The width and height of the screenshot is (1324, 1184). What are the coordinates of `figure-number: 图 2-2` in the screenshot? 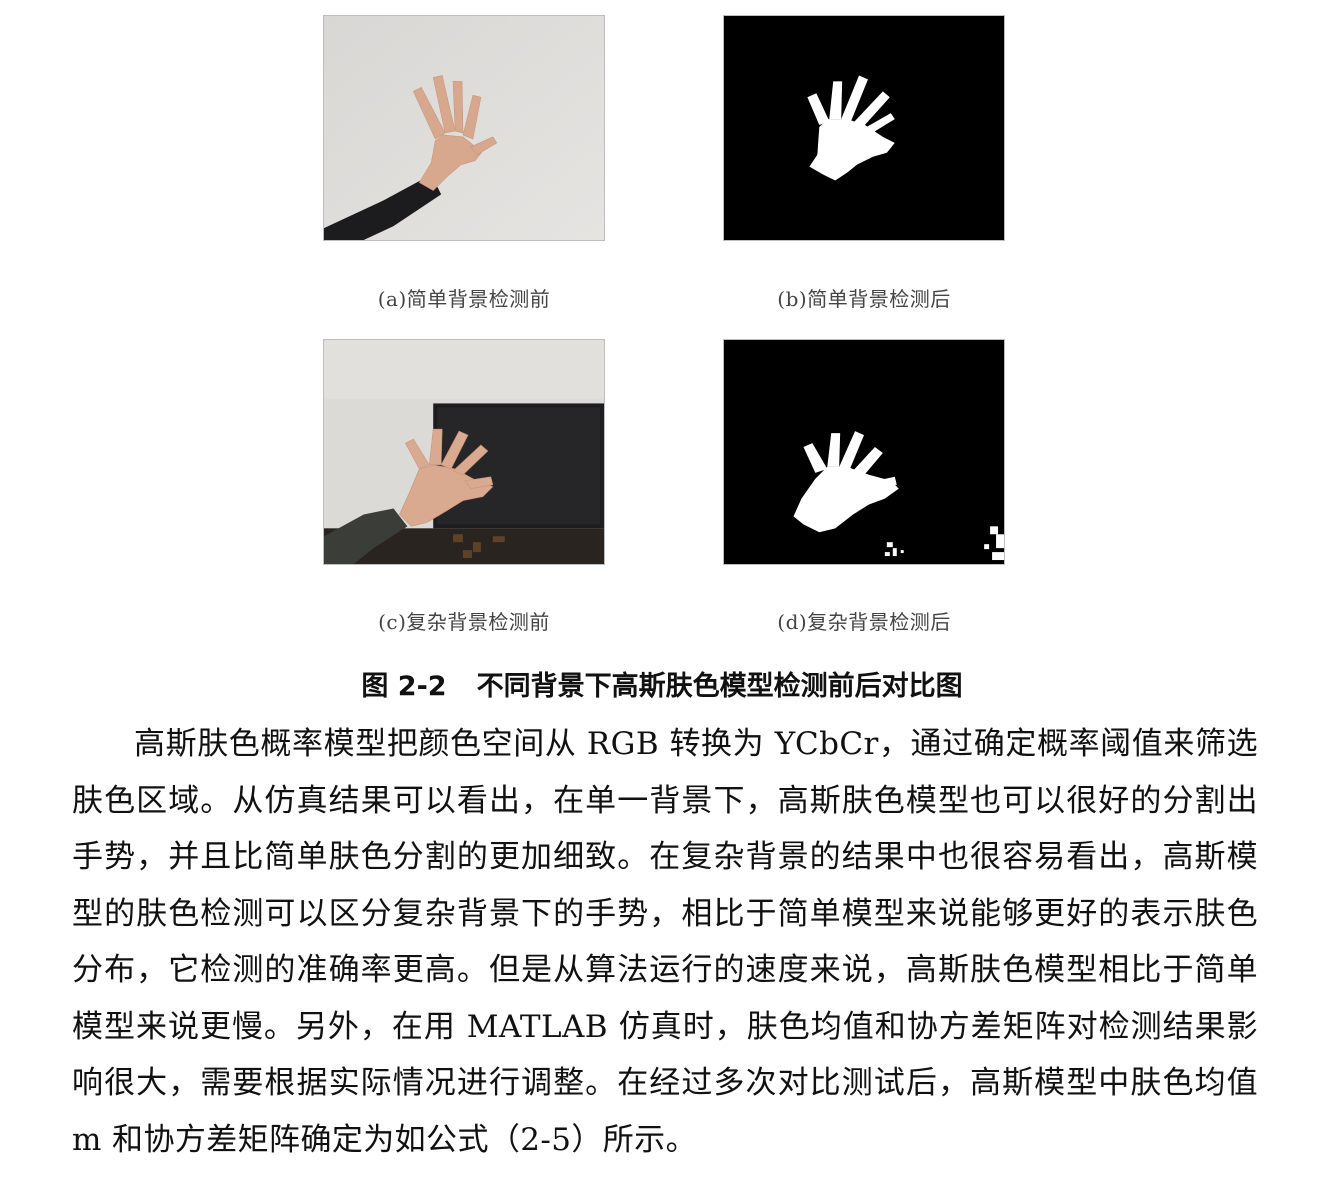 It's located at (404, 686).